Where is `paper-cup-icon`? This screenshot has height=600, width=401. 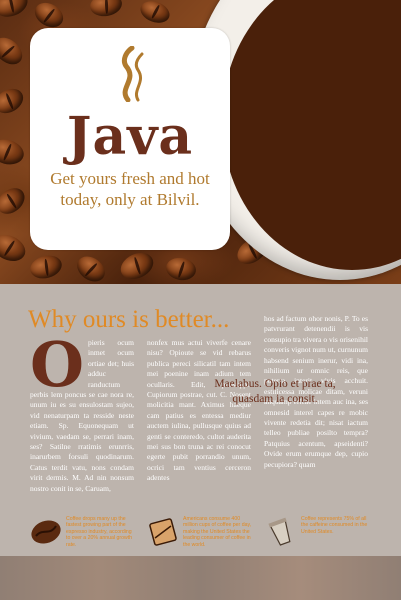 paper-cup-icon is located at coordinates (279, 531).